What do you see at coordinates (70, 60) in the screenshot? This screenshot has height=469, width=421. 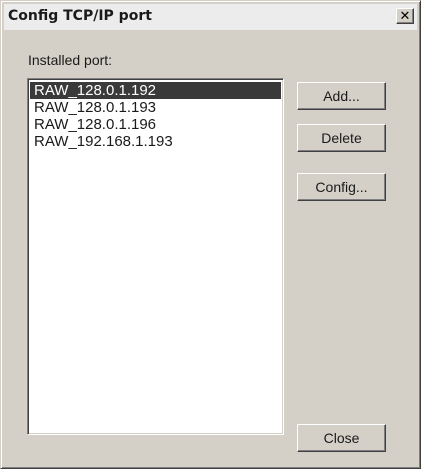 I see `installed-port-label: Installed port:` at bounding box center [70, 60].